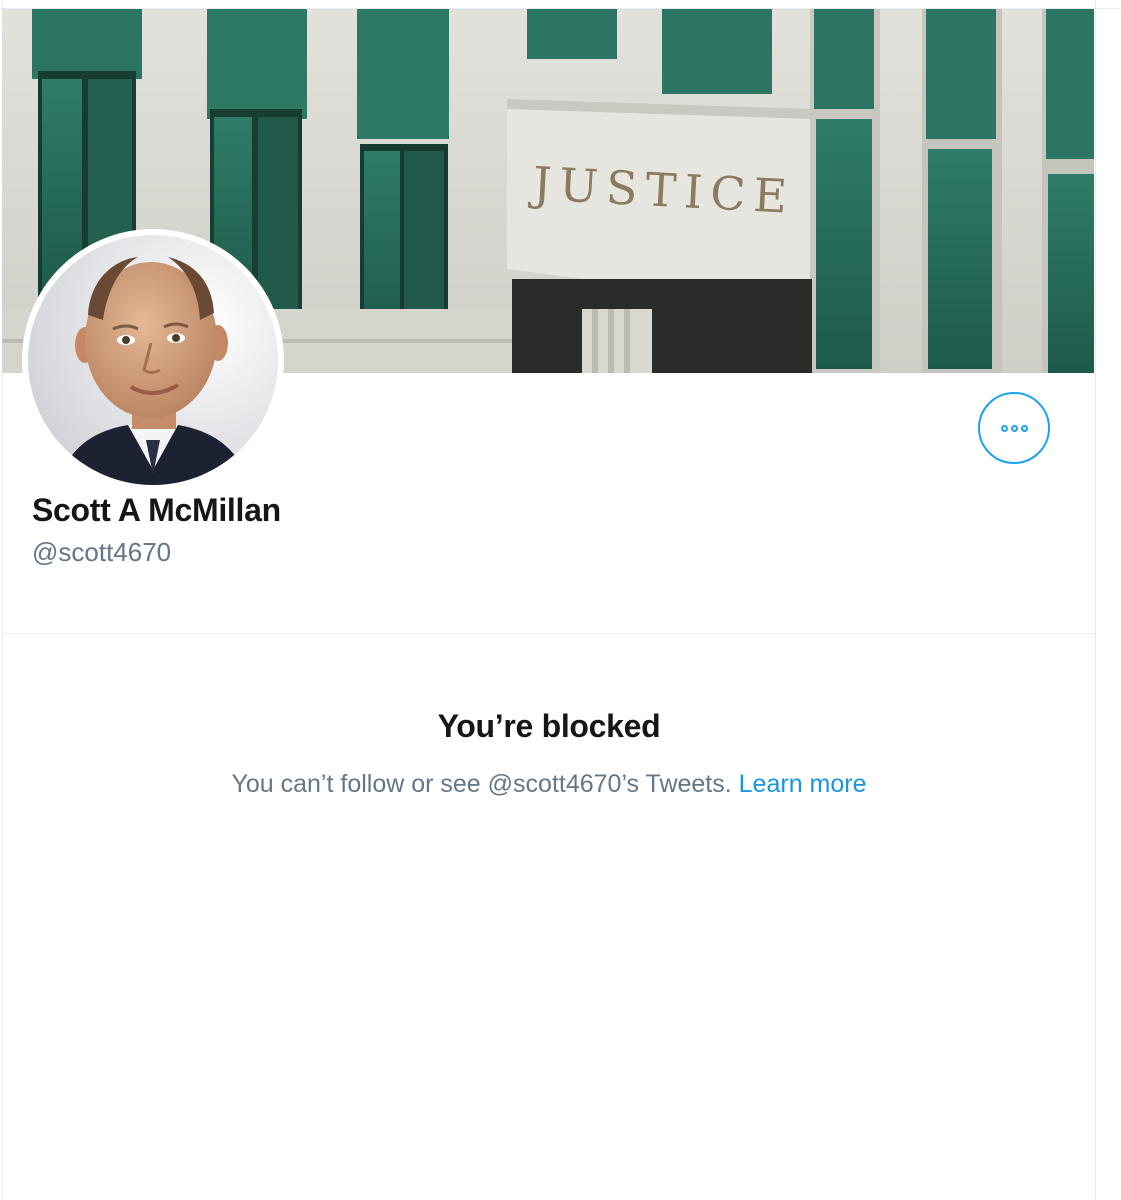 The image size is (1121, 1200). Describe the element at coordinates (102, 552) in the screenshot. I see `profile-handle: @scott4670` at that location.